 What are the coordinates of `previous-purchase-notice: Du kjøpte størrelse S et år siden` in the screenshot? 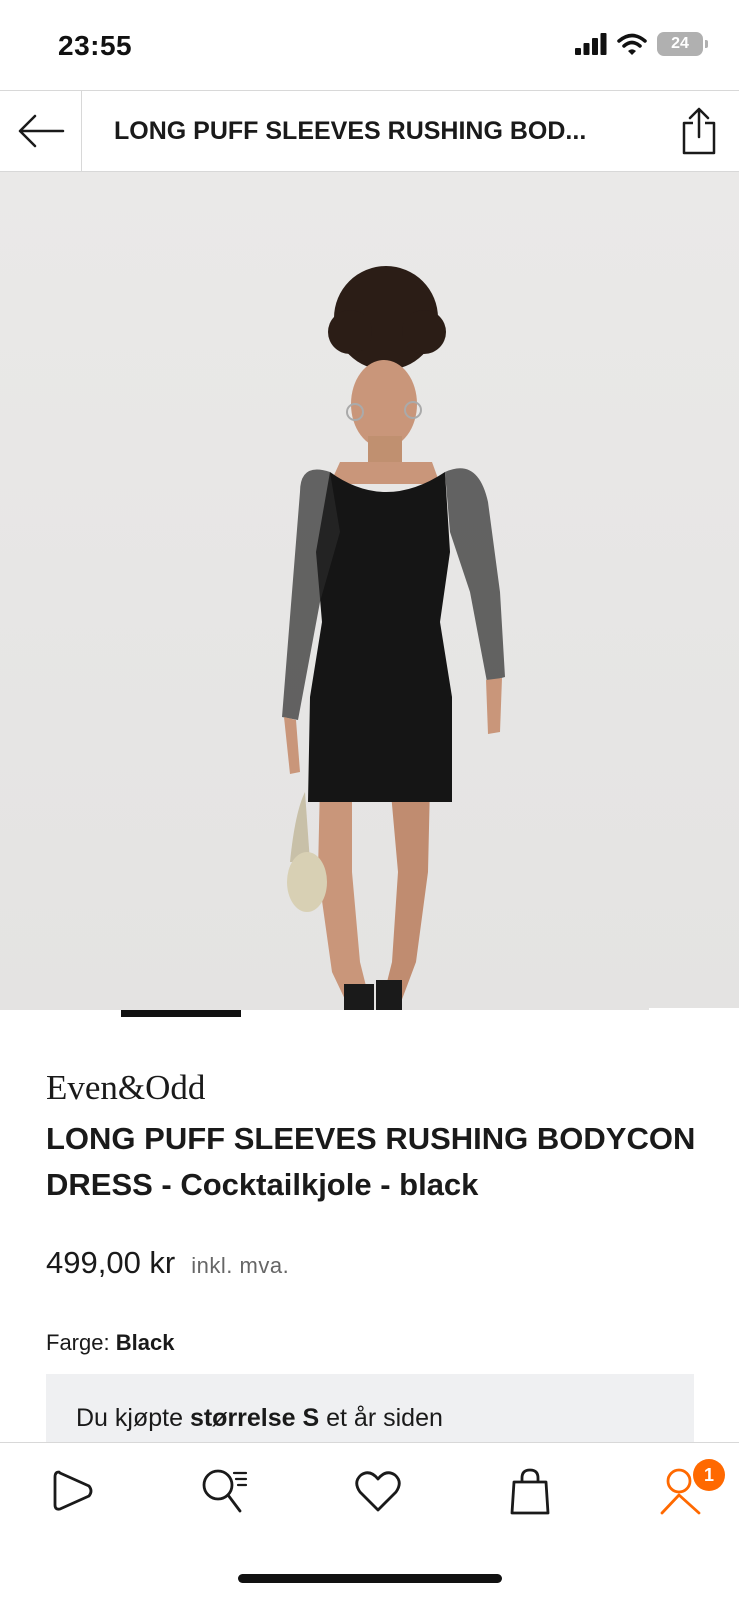 It's located at (370, 1409).